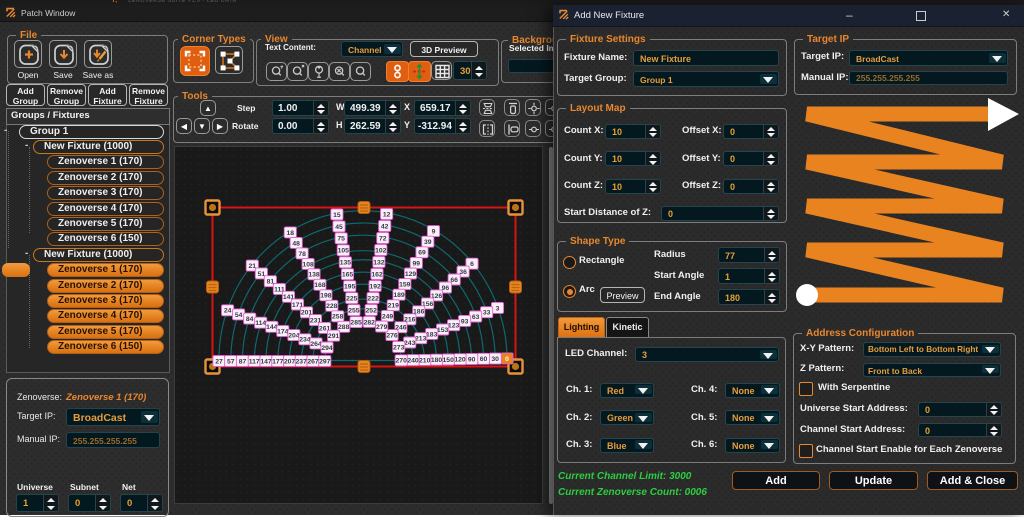 The width and height of the screenshot is (1024, 517). I want to click on svg-text: 90, so click(472, 359).